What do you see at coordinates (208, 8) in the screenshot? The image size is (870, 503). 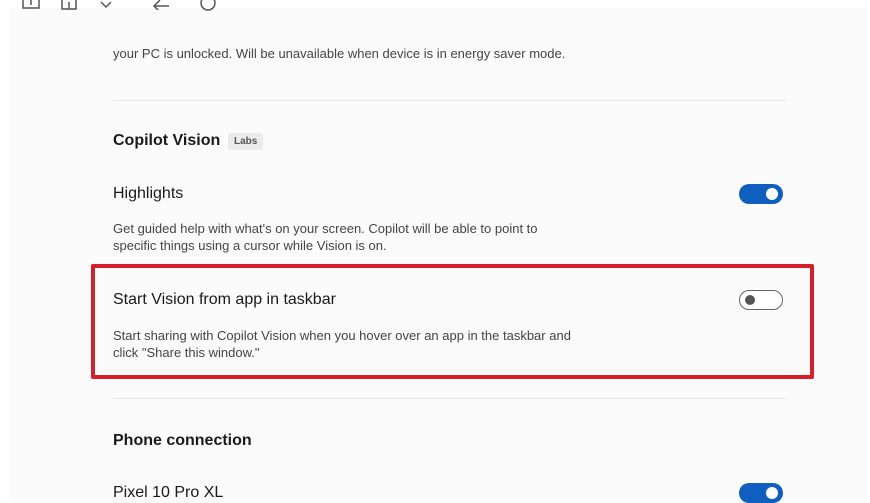 I see `refresh-icon` at bounding box center [208, 8].